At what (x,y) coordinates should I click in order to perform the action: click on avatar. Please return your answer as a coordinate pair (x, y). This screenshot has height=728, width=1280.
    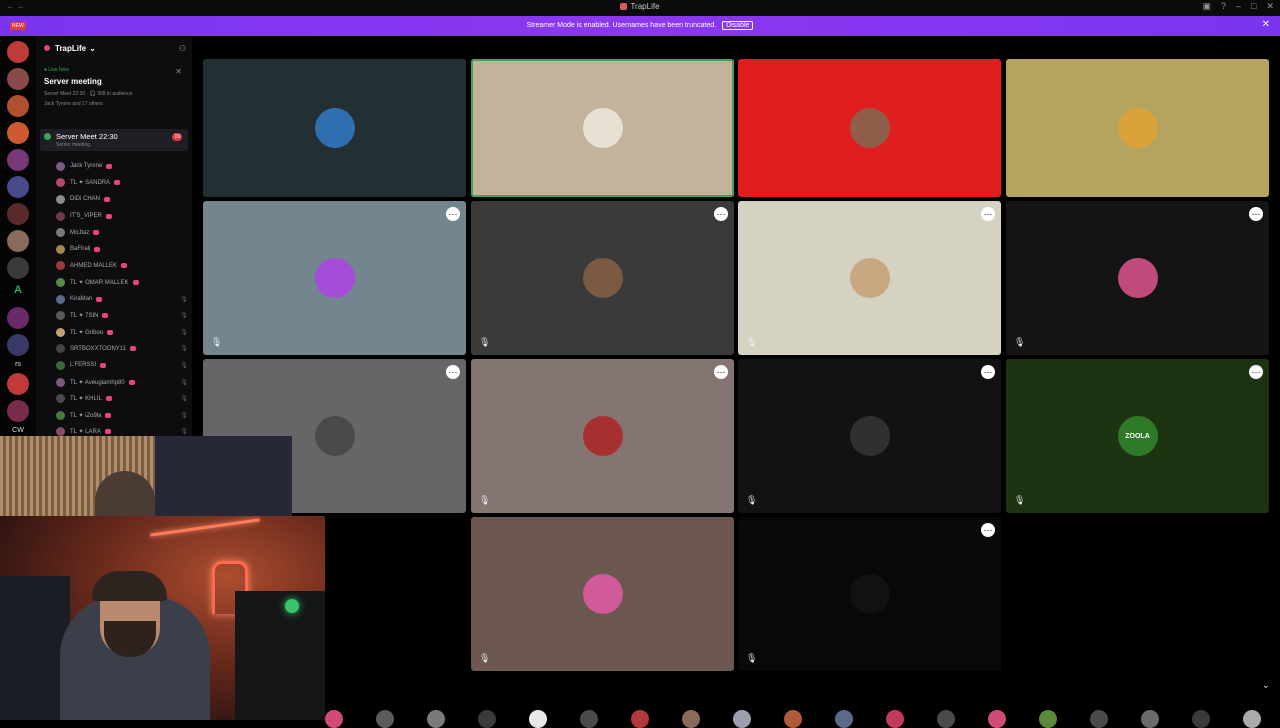
    Looking at the image, I should click on (60, 249).